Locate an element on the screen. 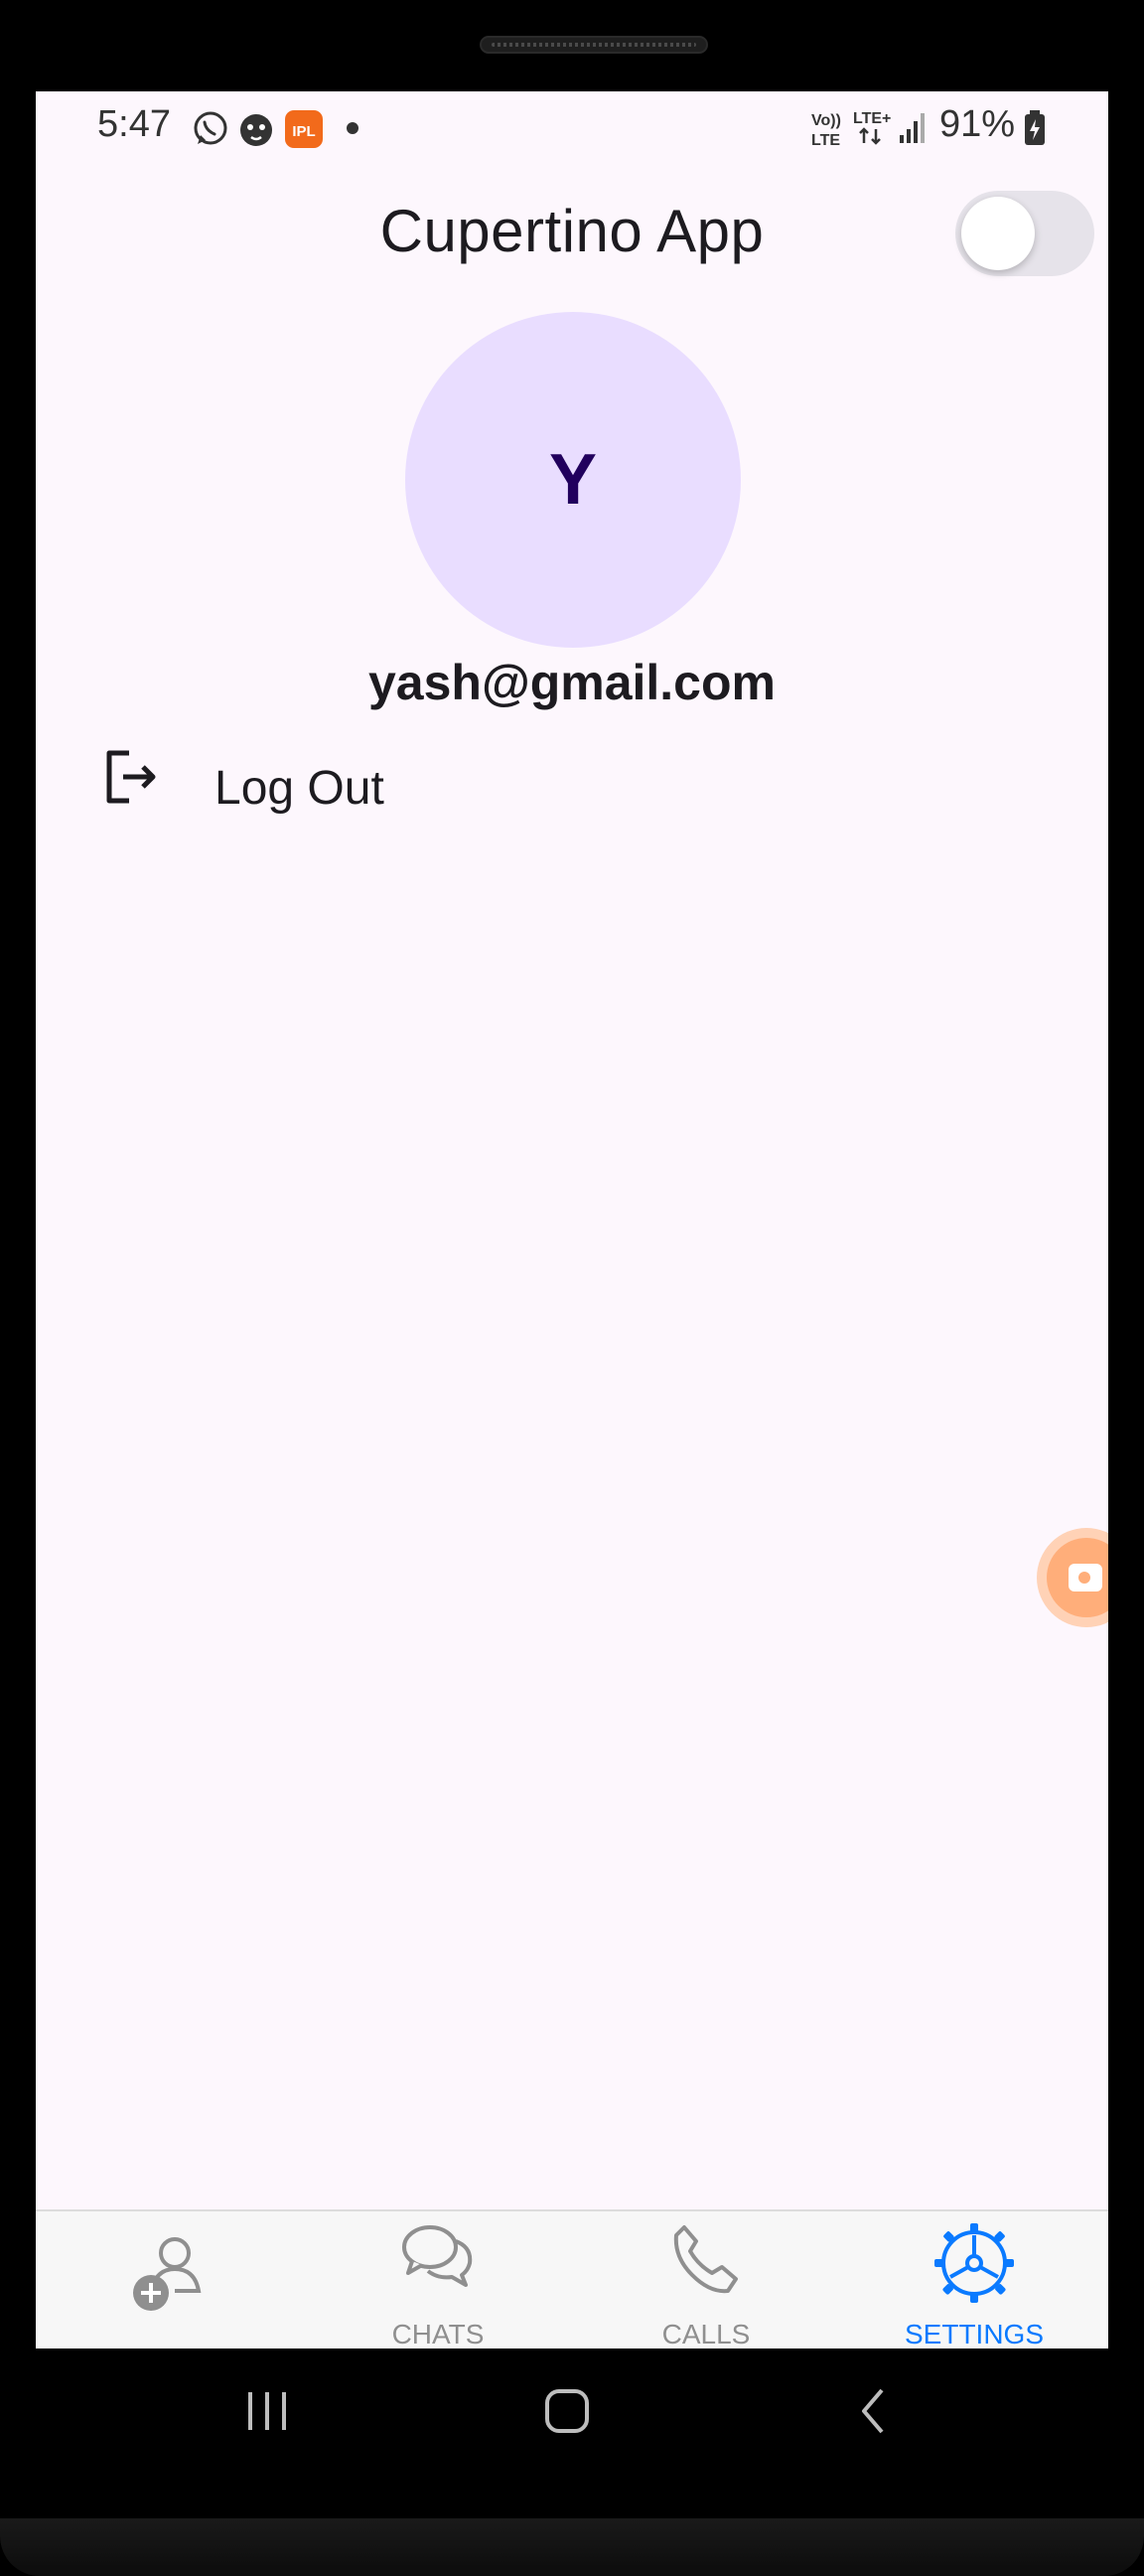 This screenshot has height=2576, width=1144. dot-icon is located at coordinates (353, 131).